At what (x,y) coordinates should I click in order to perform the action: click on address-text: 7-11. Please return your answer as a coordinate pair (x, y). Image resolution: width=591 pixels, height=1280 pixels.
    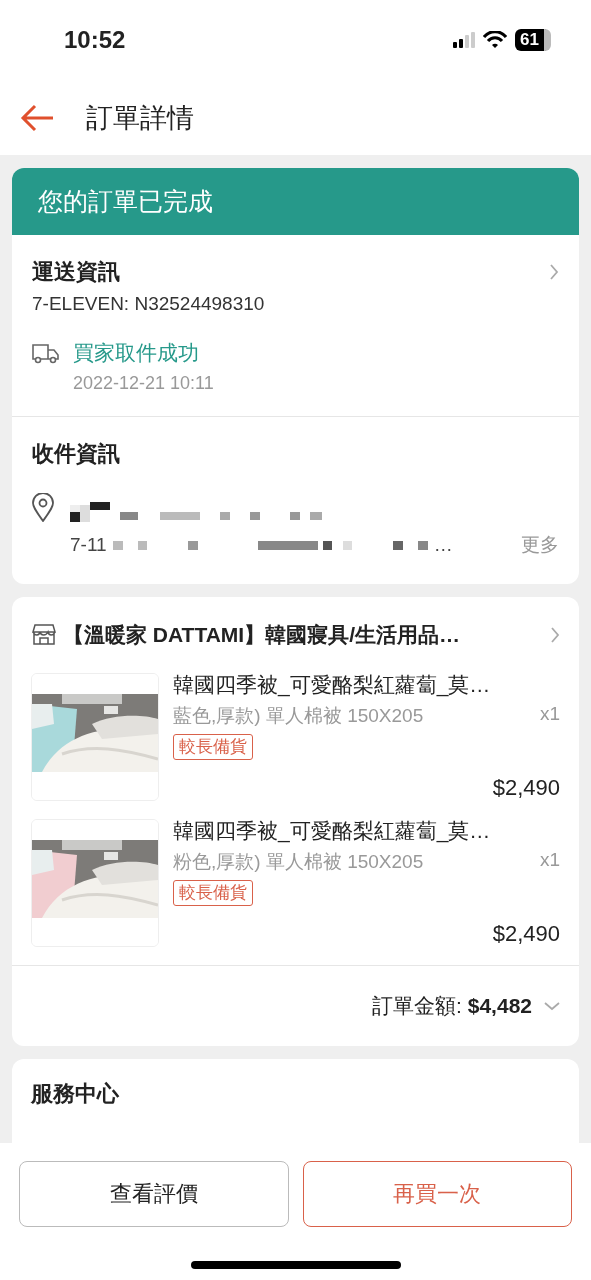
    Looking at the image, I should click on (88, 545).